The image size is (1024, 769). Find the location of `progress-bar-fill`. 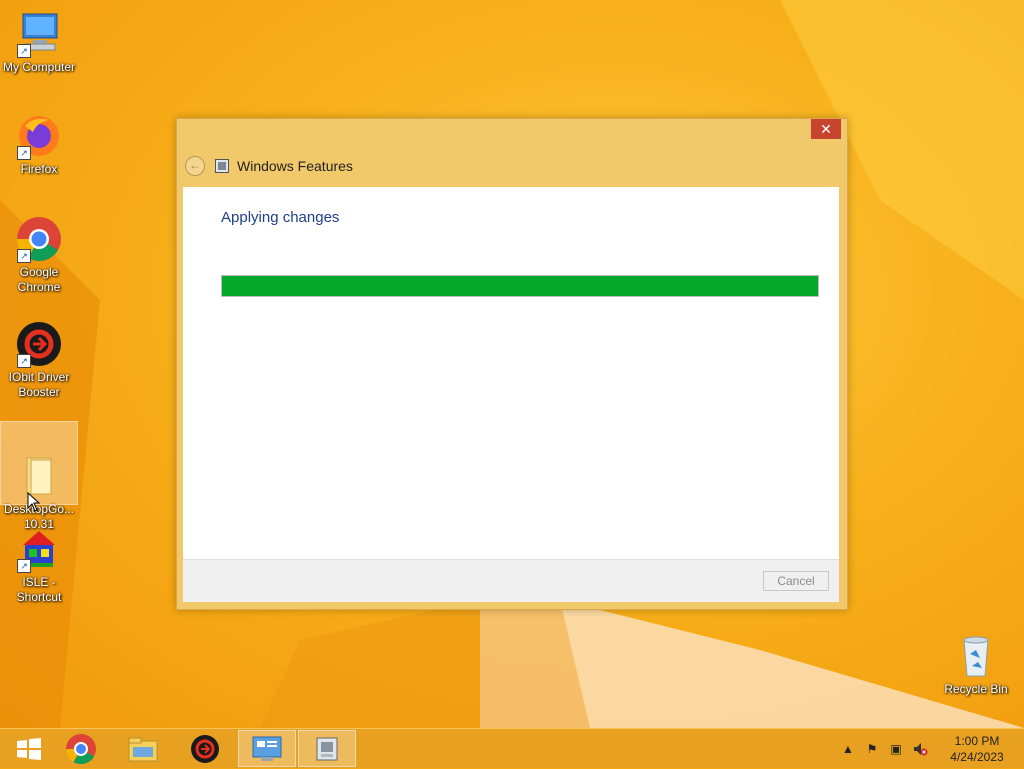

progress-bar-fill is located at coordinates (520, 286).